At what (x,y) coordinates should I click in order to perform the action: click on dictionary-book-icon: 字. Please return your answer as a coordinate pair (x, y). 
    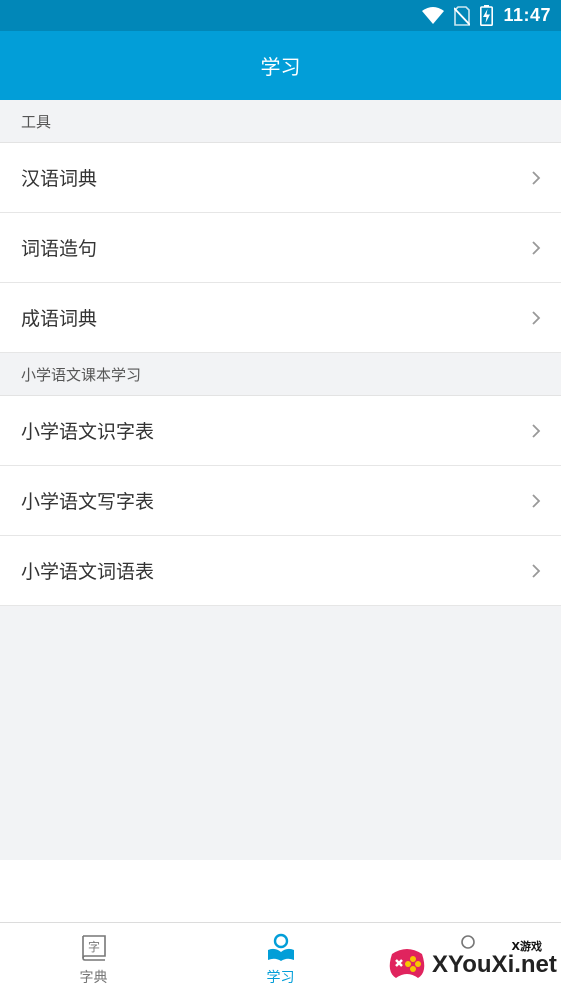
    Looking at the image, I should click on (94, 948).